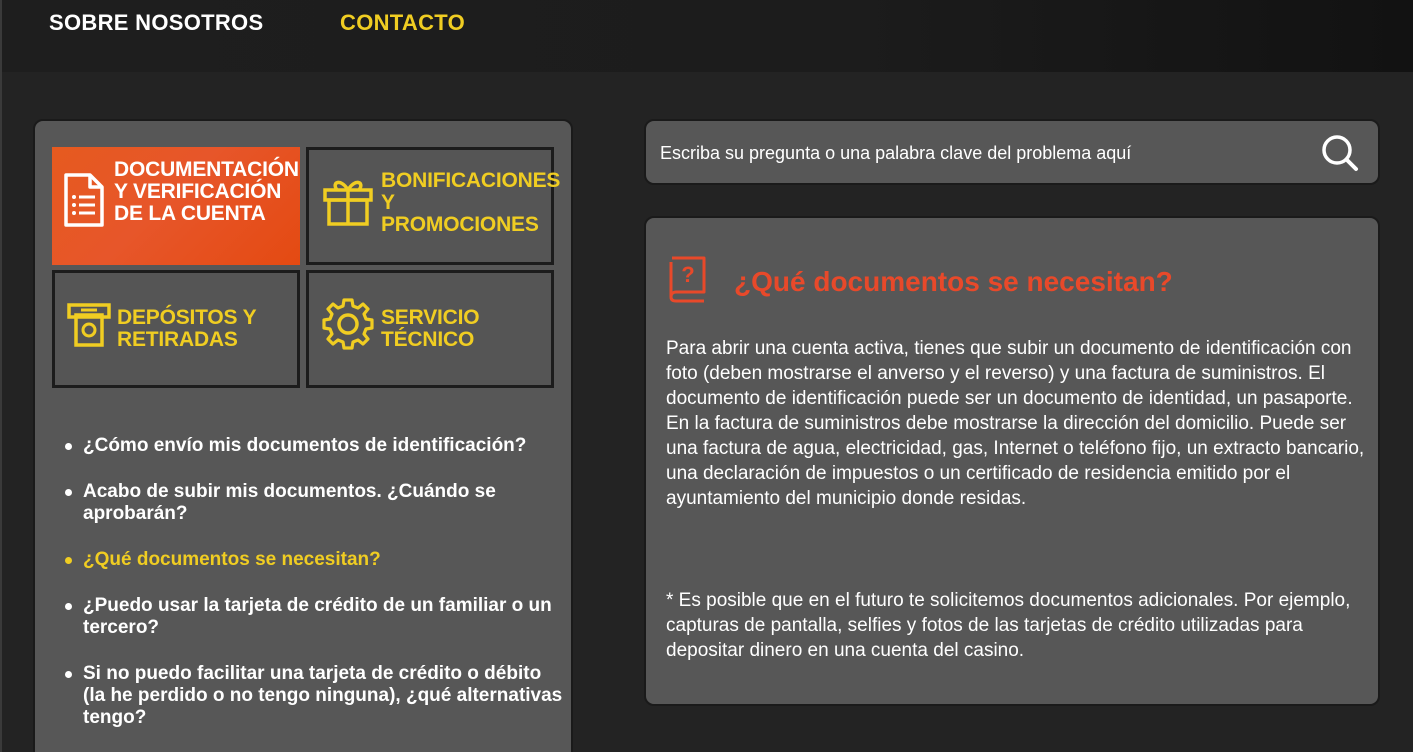 The height and width of the screenshot is (752, 1413). What do you see at coordinates (84, 202) in the screenshot?
I see `document-list-icon` at bounding box center [84, 202].